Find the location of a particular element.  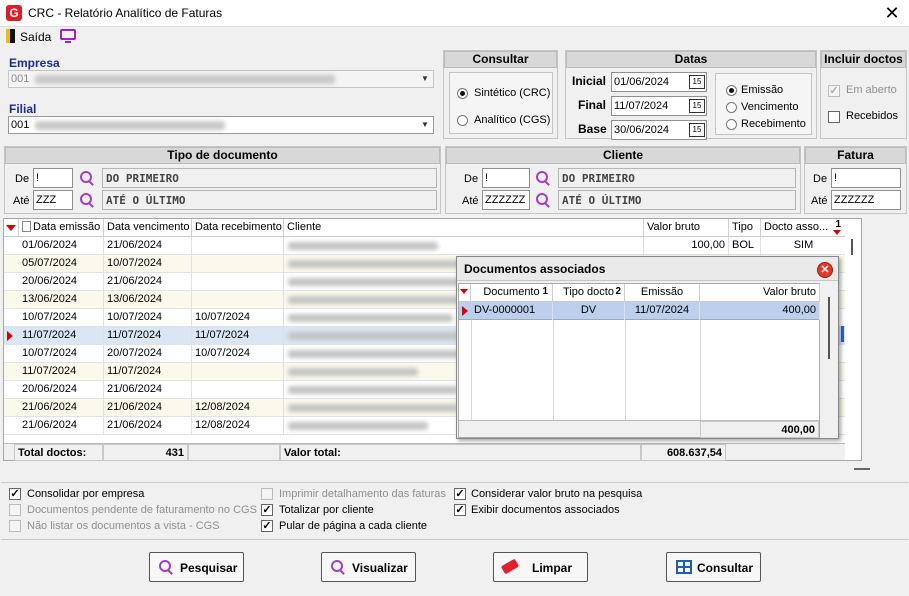

limpar-label: Limpar is located at coordinates (552, 568).